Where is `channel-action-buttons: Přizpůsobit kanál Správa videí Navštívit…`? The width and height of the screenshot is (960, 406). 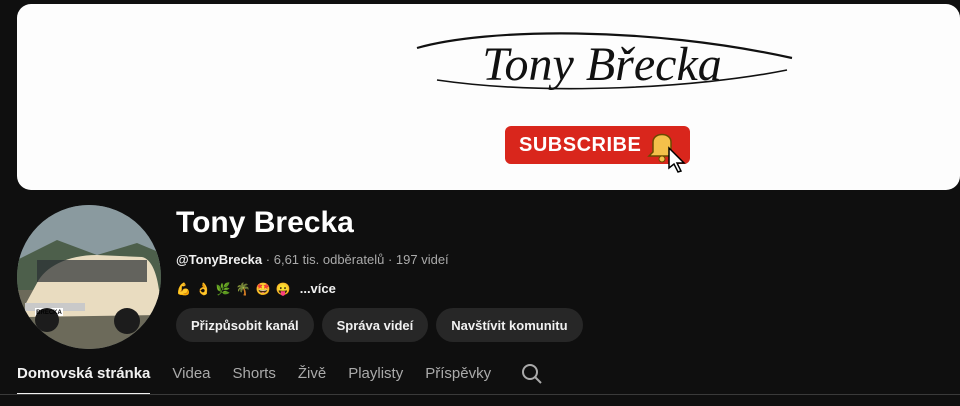 channel-action-buttons: Přizpůsobit kanál Správa videí Navštívit… is located at coordinates (379, 325).